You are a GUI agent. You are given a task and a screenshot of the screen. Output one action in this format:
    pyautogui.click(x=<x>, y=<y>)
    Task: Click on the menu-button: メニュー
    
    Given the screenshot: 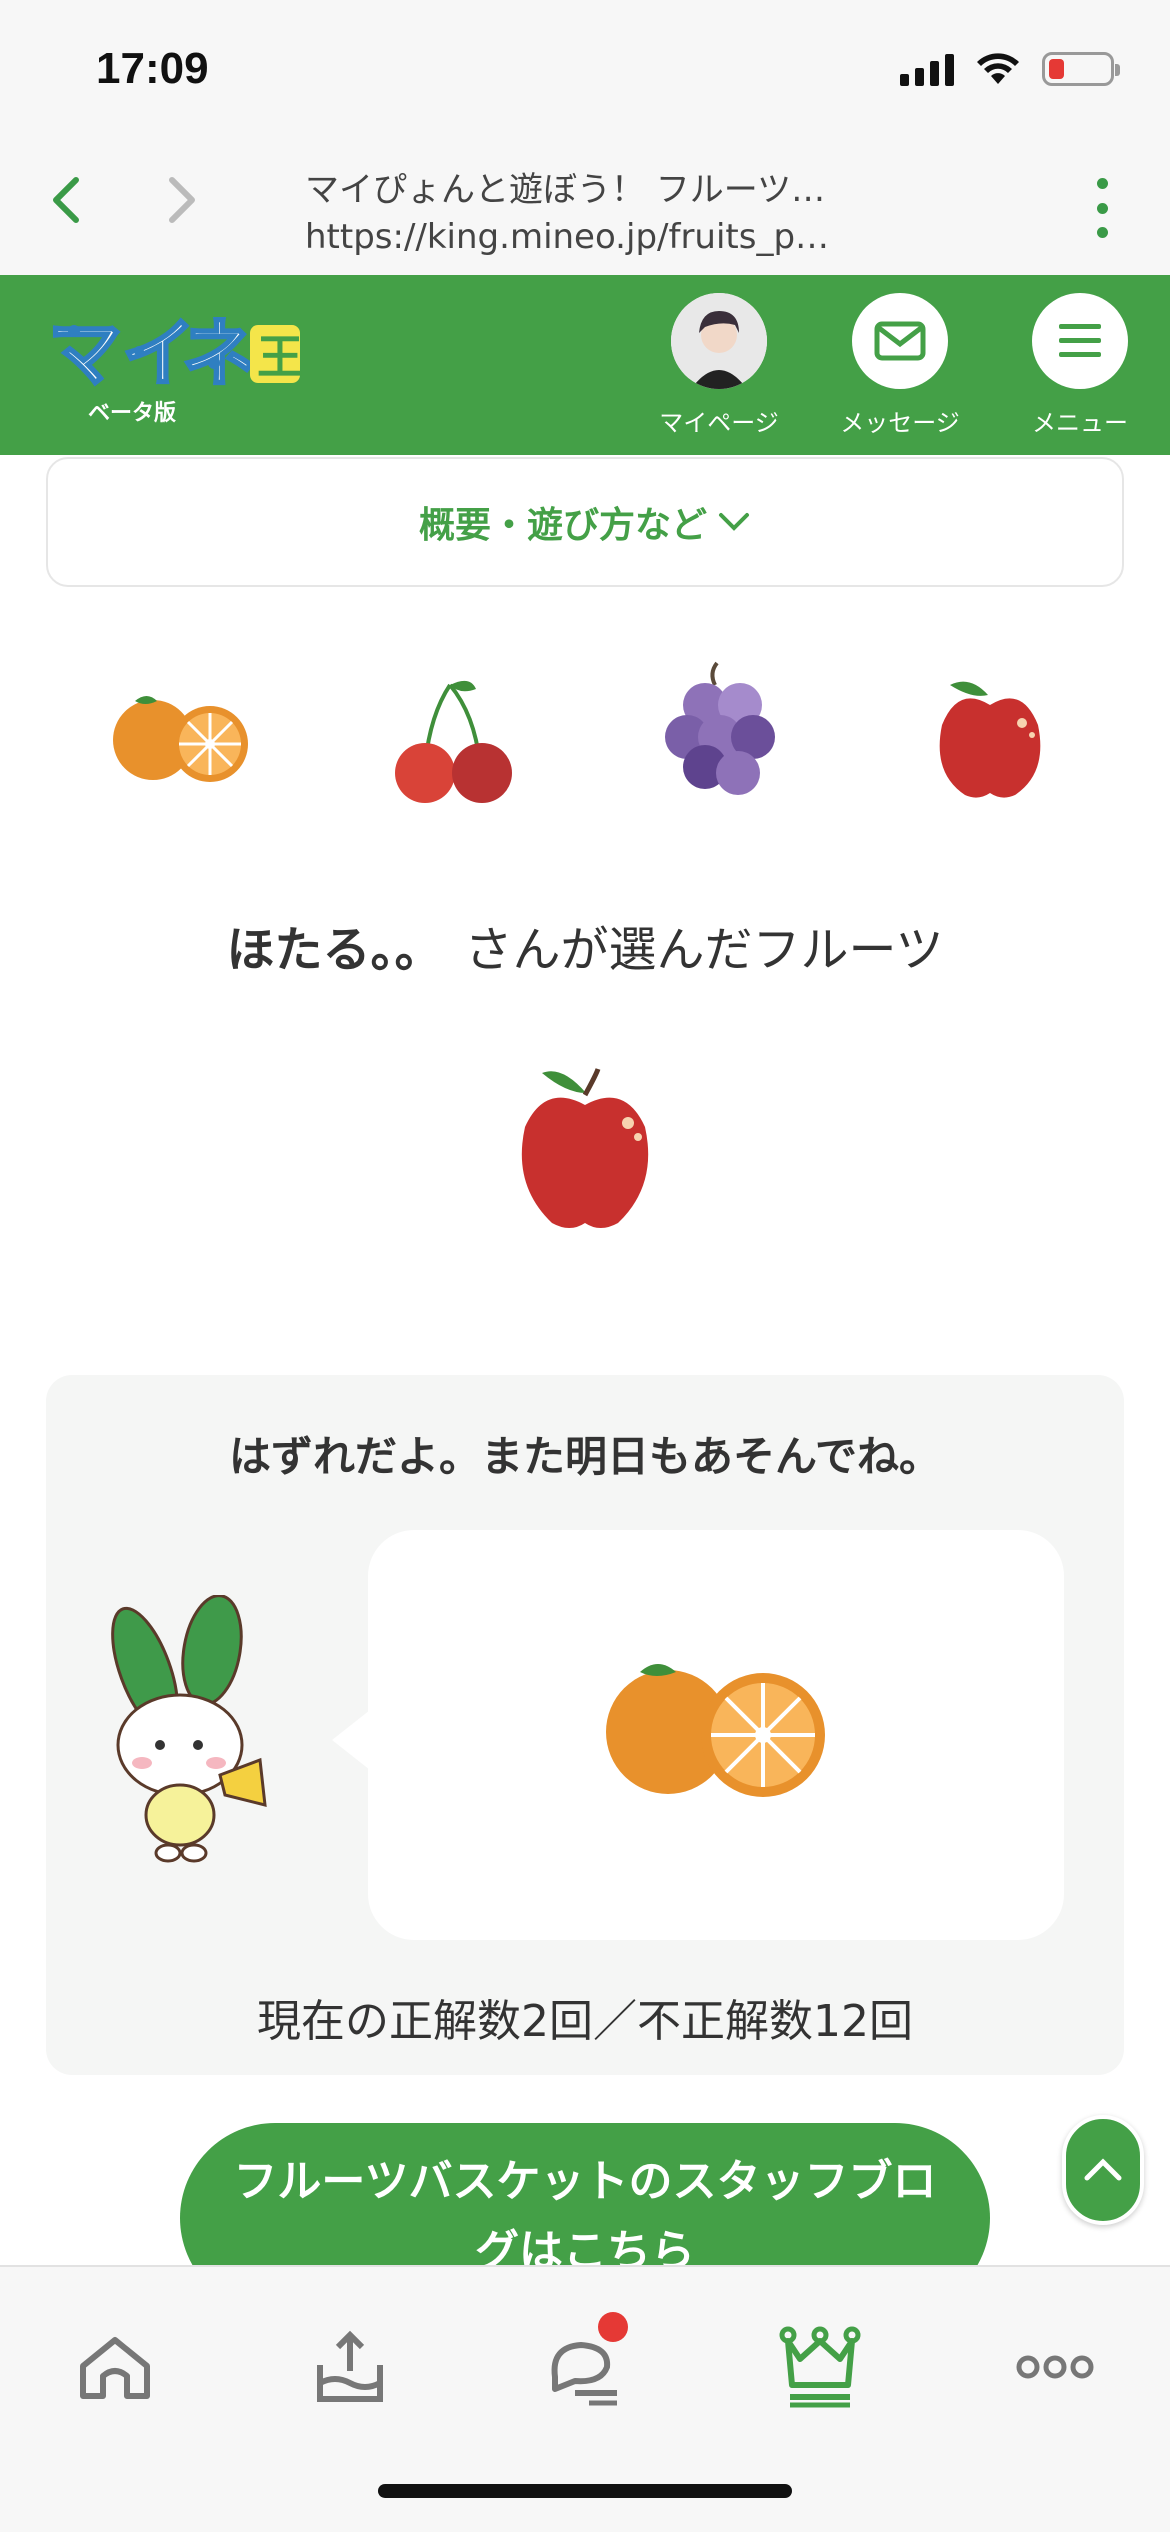 What is the action you would take?
    pyautogui.click(x=1080, y=365)
    